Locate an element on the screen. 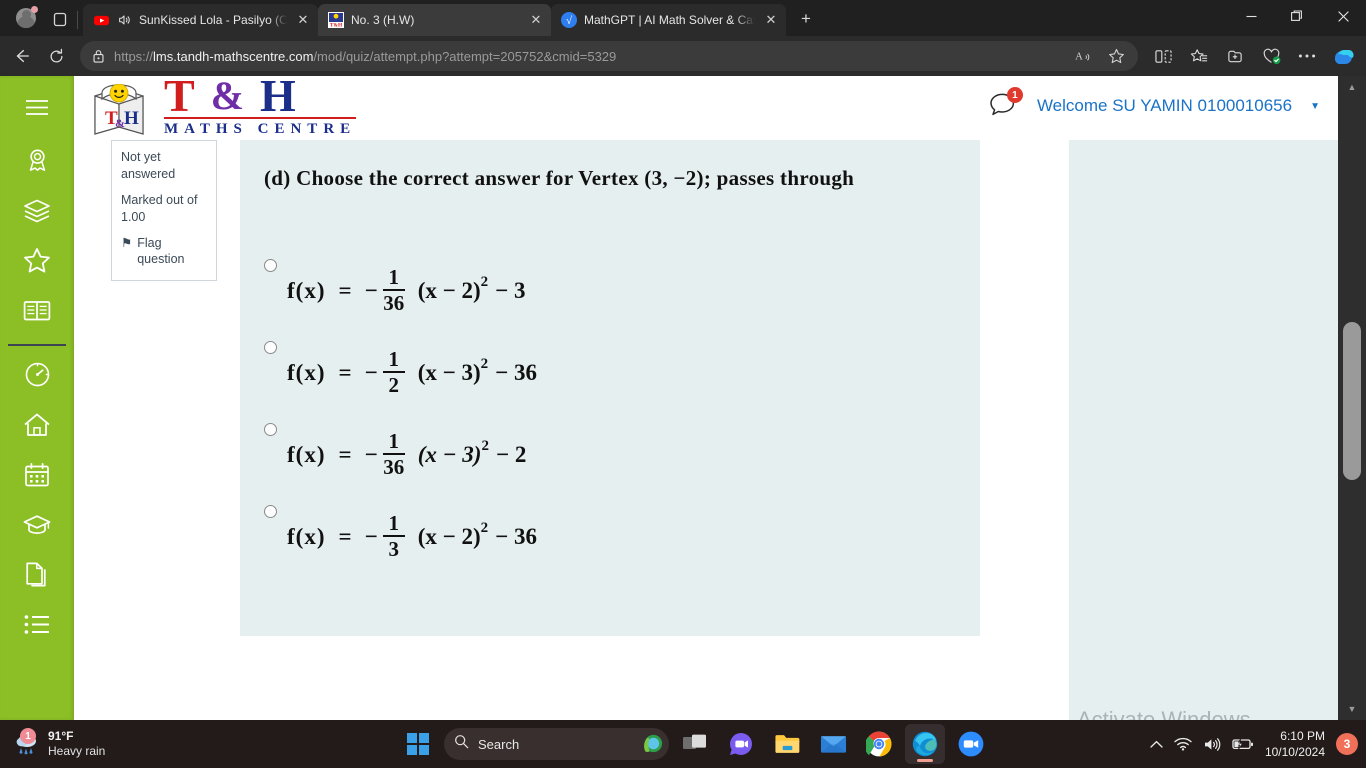  answer-option: f(x) = − 1 36 (x − 2) 2 − 3 is located at coordinates (610, 294).